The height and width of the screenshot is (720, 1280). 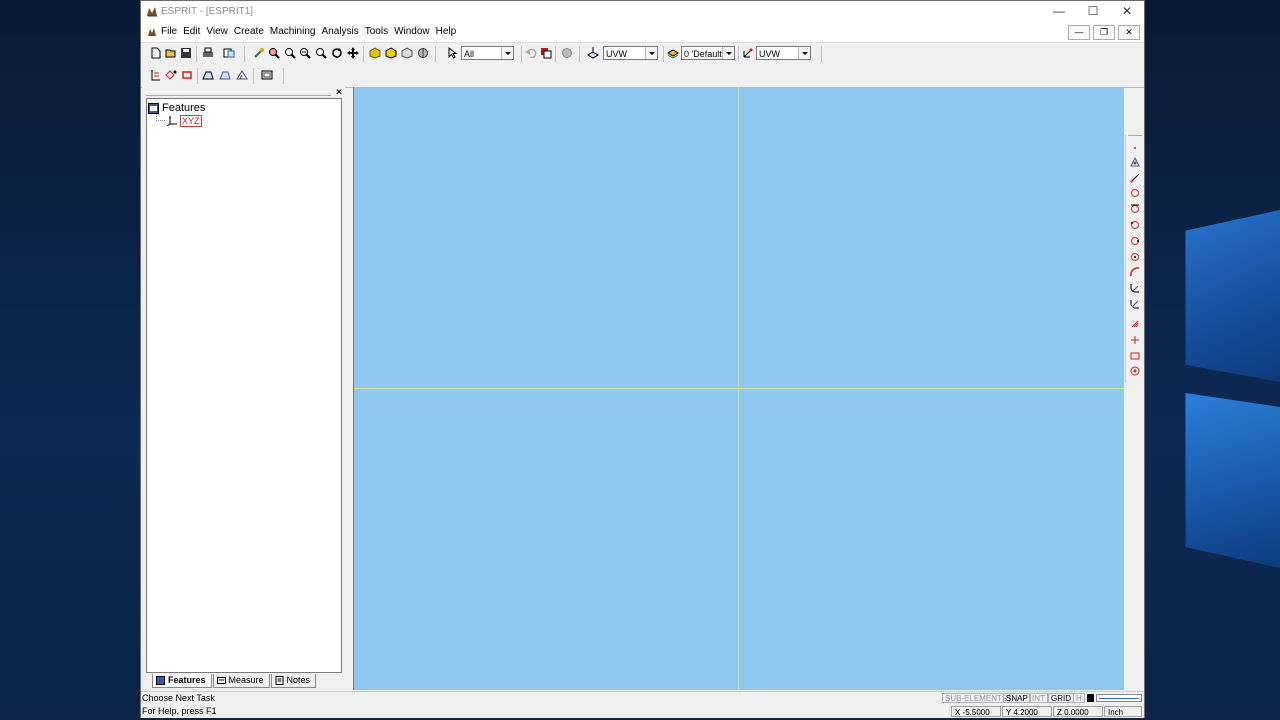 What do you see at coordinates (160, 680) in the screenshot?
I see `features-tab-icon` at bounding box center [160, 680].